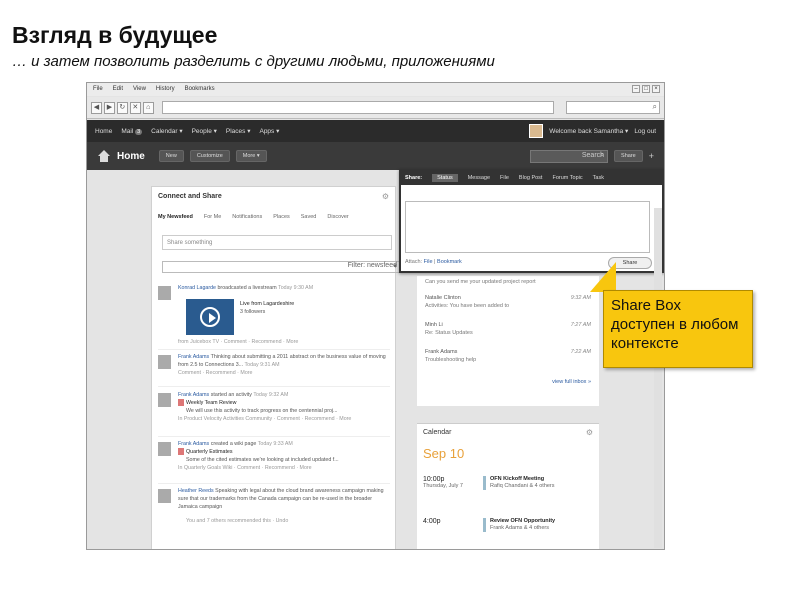  What do you see at coordinates (115, 35) in the screenshot?
I see `slide-title: Взгляд в будущее` at bounding box center [115, 35].